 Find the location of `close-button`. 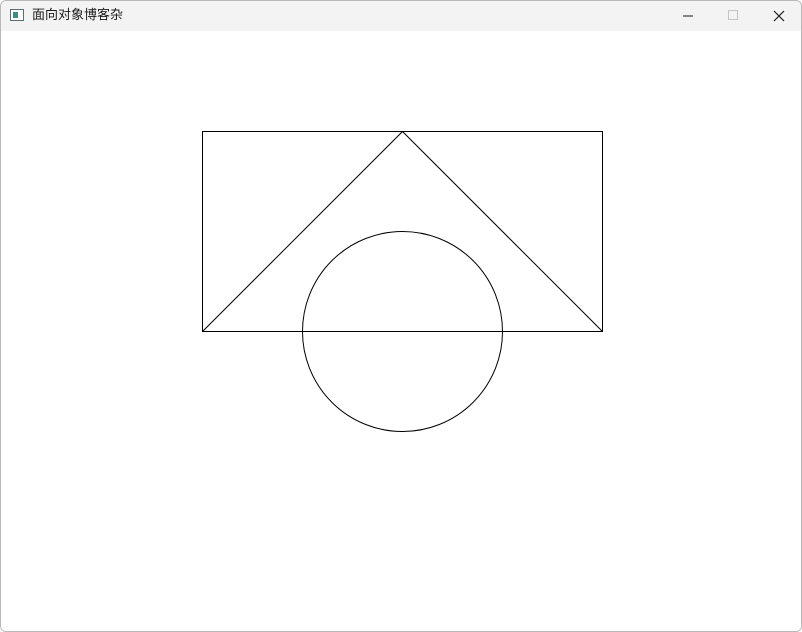

close-button is located at coordinates (778, 16).